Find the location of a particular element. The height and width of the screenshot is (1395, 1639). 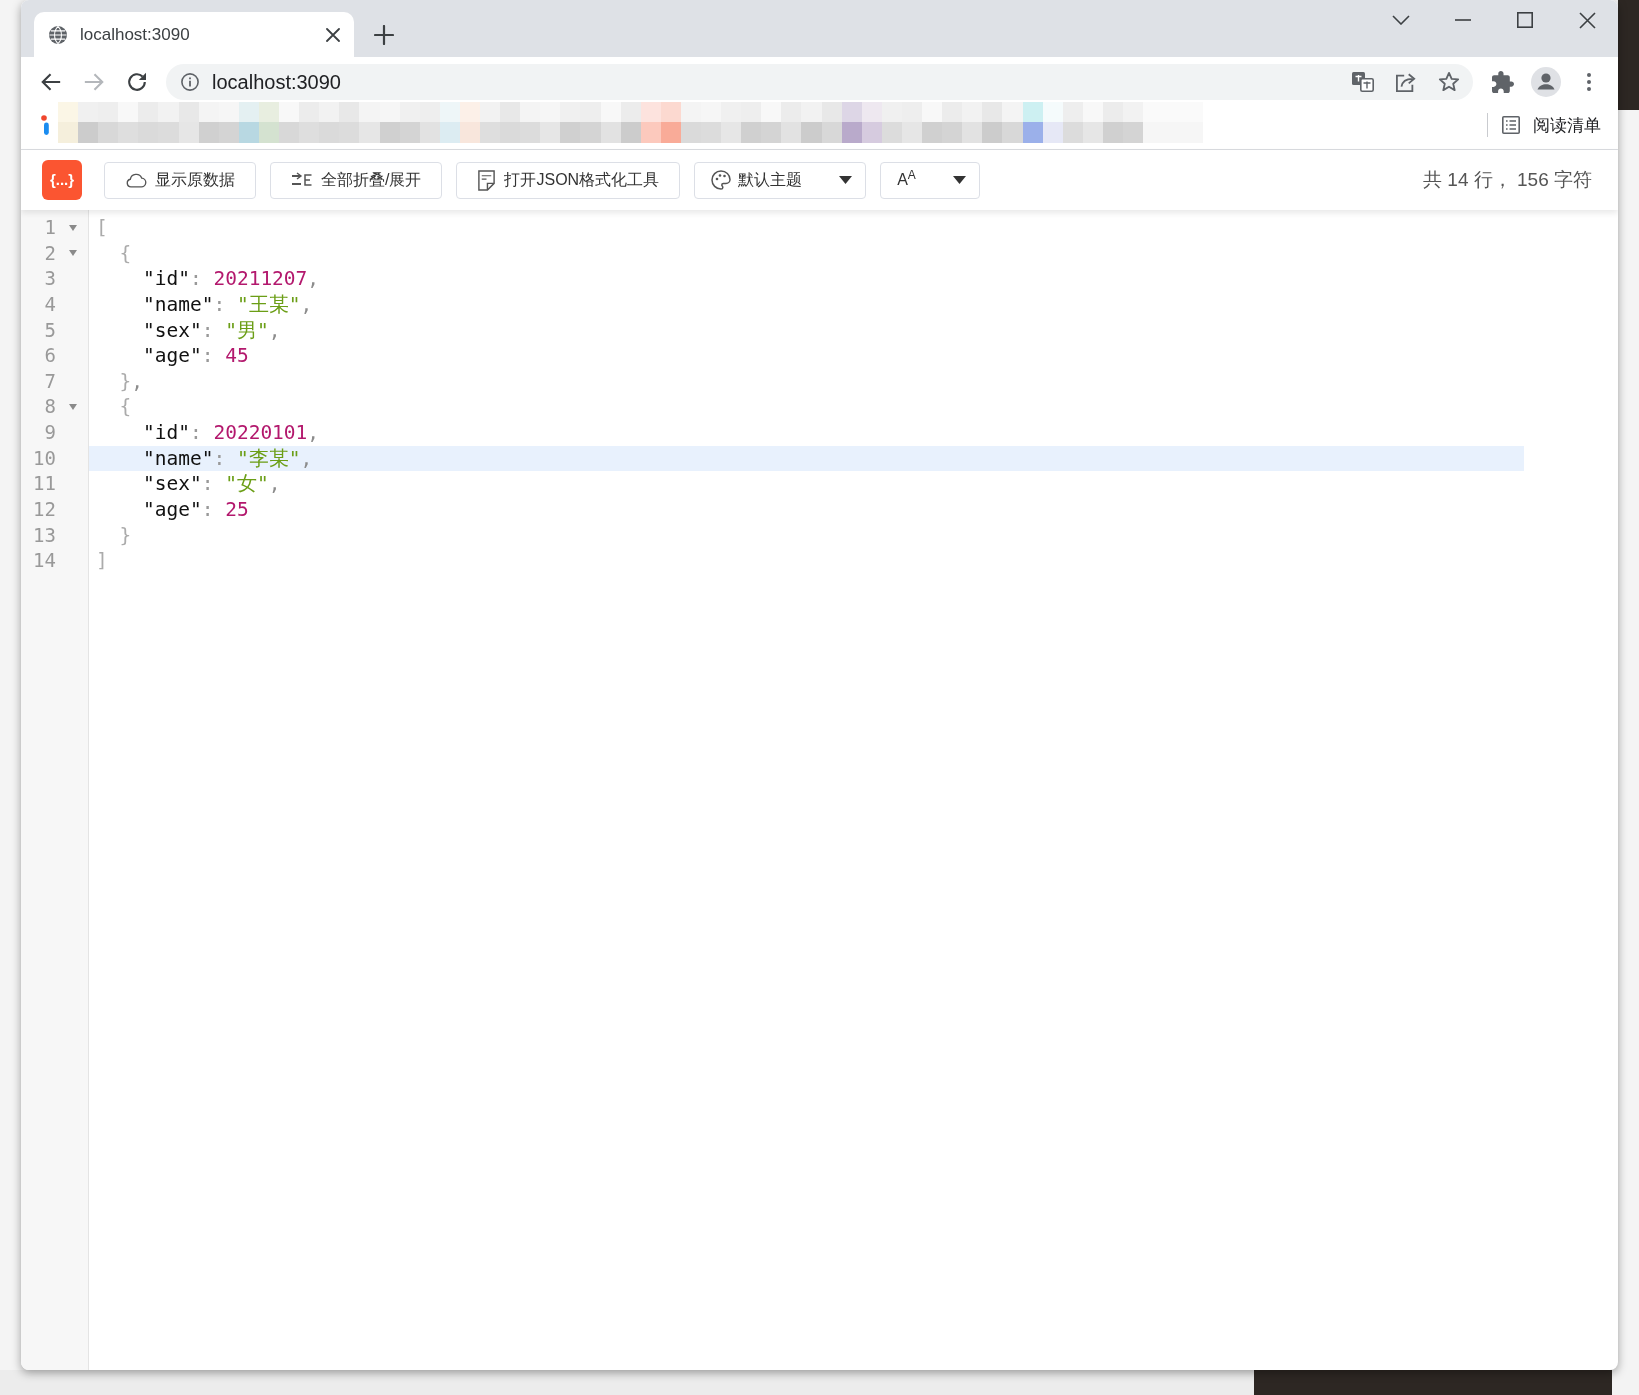

address-bar: localhost:3090 is located at coordinates (819, 82).